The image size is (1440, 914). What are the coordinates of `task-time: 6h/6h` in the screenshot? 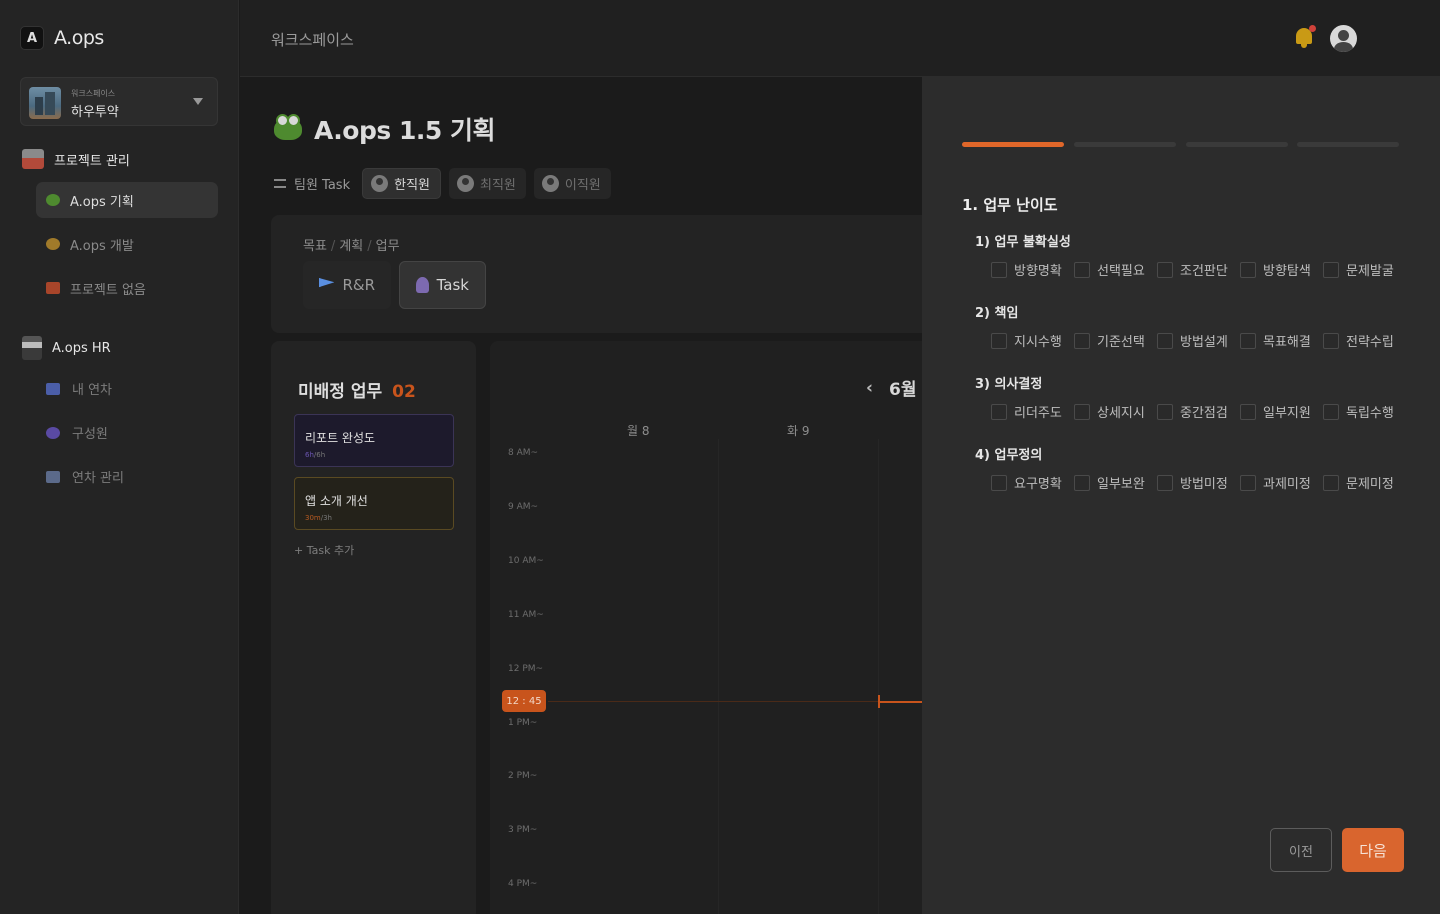 It's located at (374, 455).